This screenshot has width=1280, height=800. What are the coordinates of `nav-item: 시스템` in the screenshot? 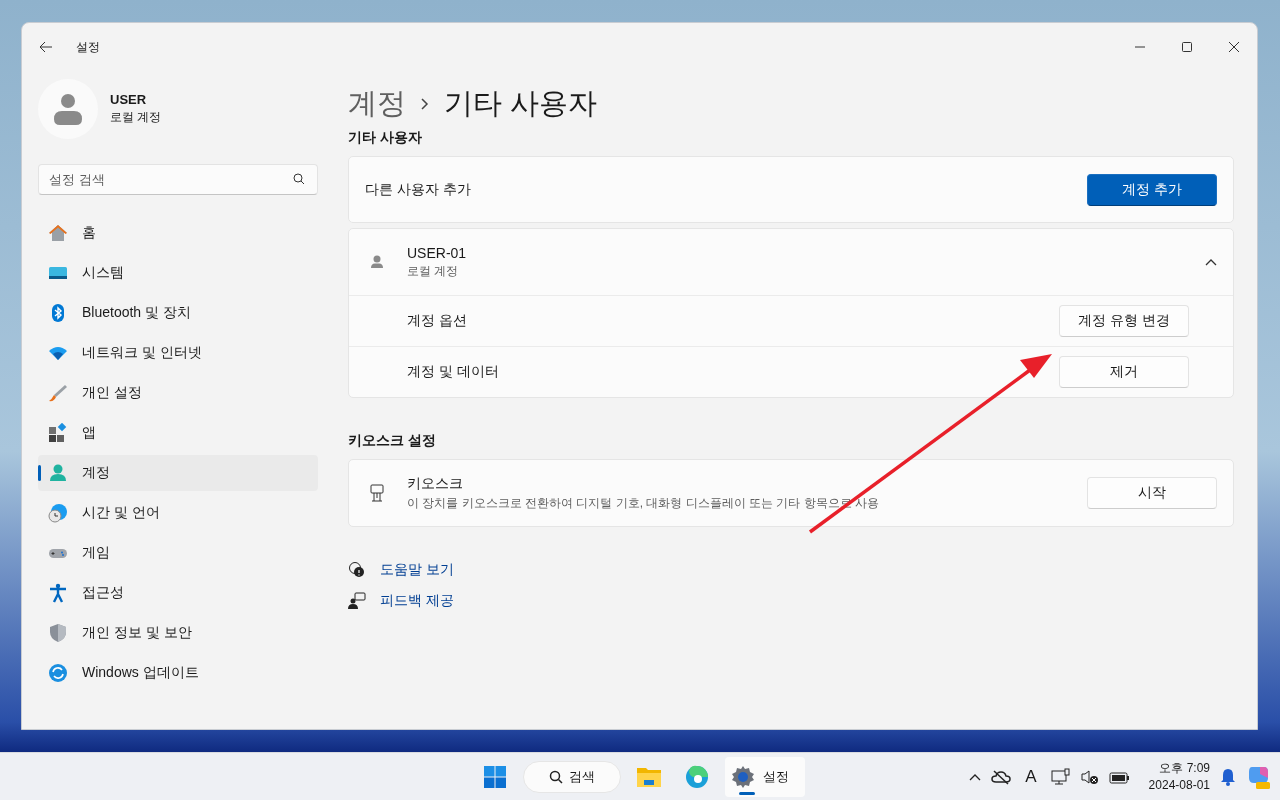 It's located at (178, 273).